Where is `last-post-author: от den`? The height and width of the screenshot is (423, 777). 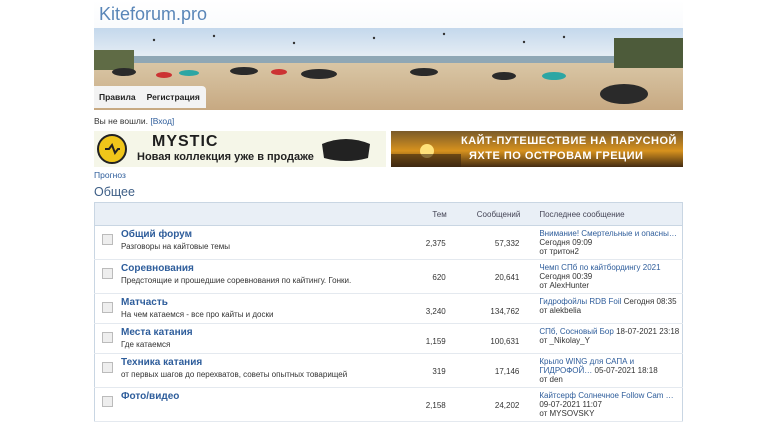 last-post-author: от den is located at coordinates (551, 379).